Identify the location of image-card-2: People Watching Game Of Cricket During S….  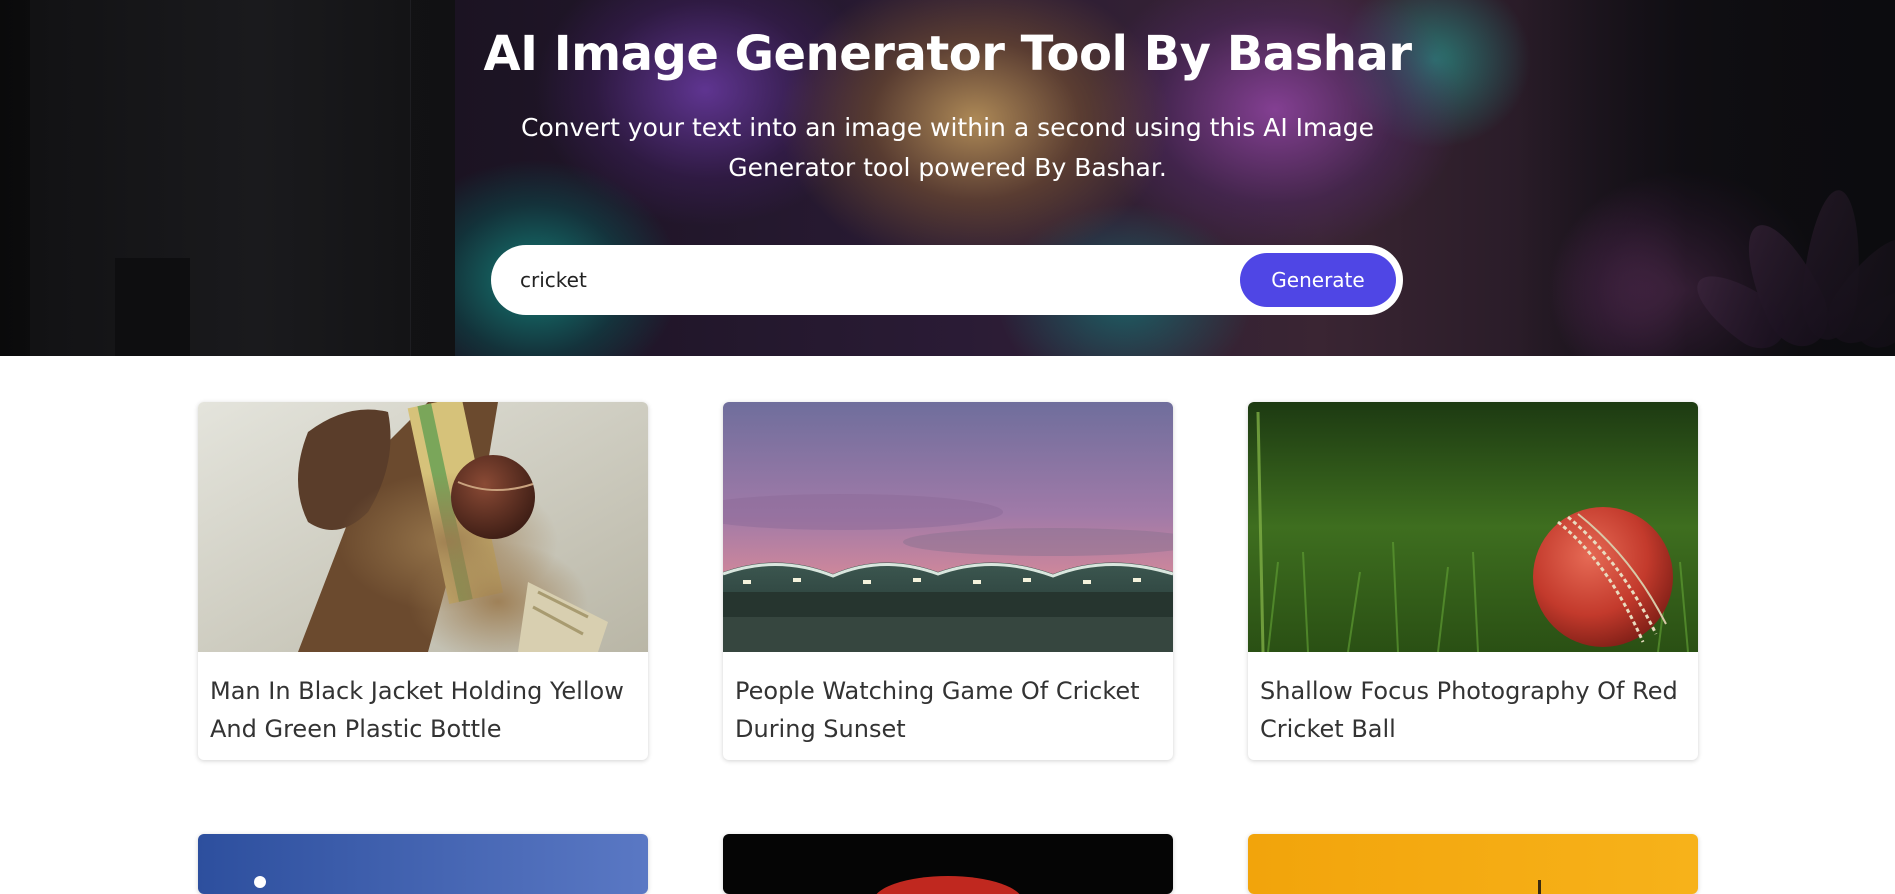
(948, 581).